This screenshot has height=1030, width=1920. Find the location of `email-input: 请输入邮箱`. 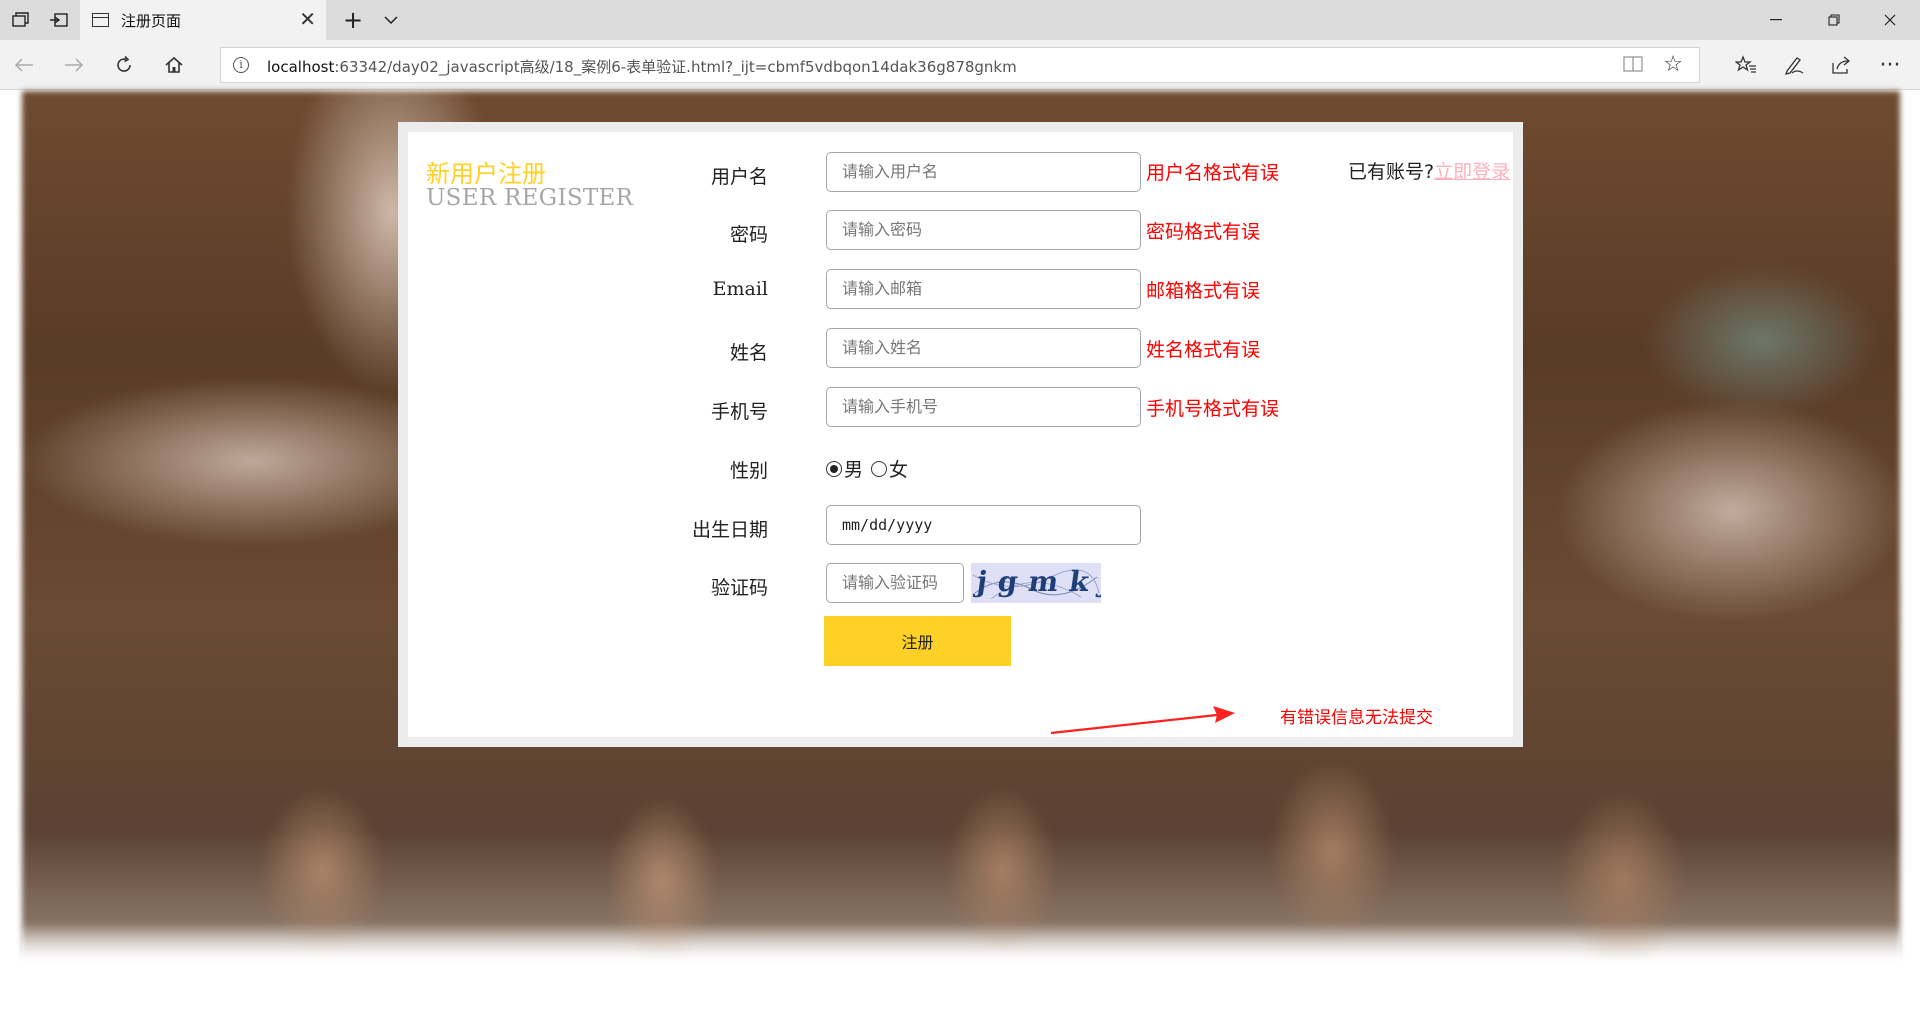

email-input: 请输入邮箱 is located at coordinates (983, 289).